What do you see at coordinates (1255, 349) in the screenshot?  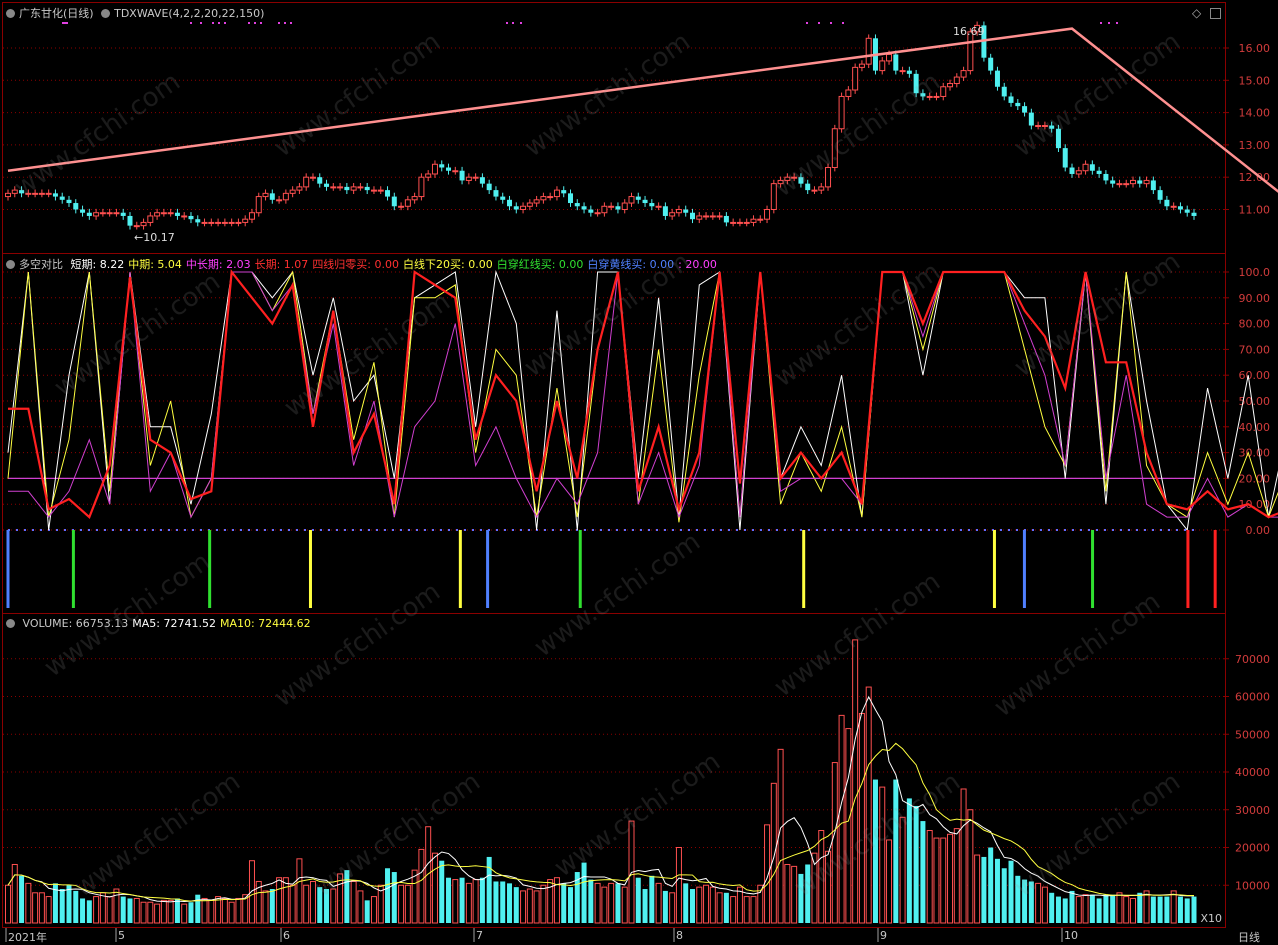 I see `osc-tick-label: 70.00` at bounding box center [1255, 349].